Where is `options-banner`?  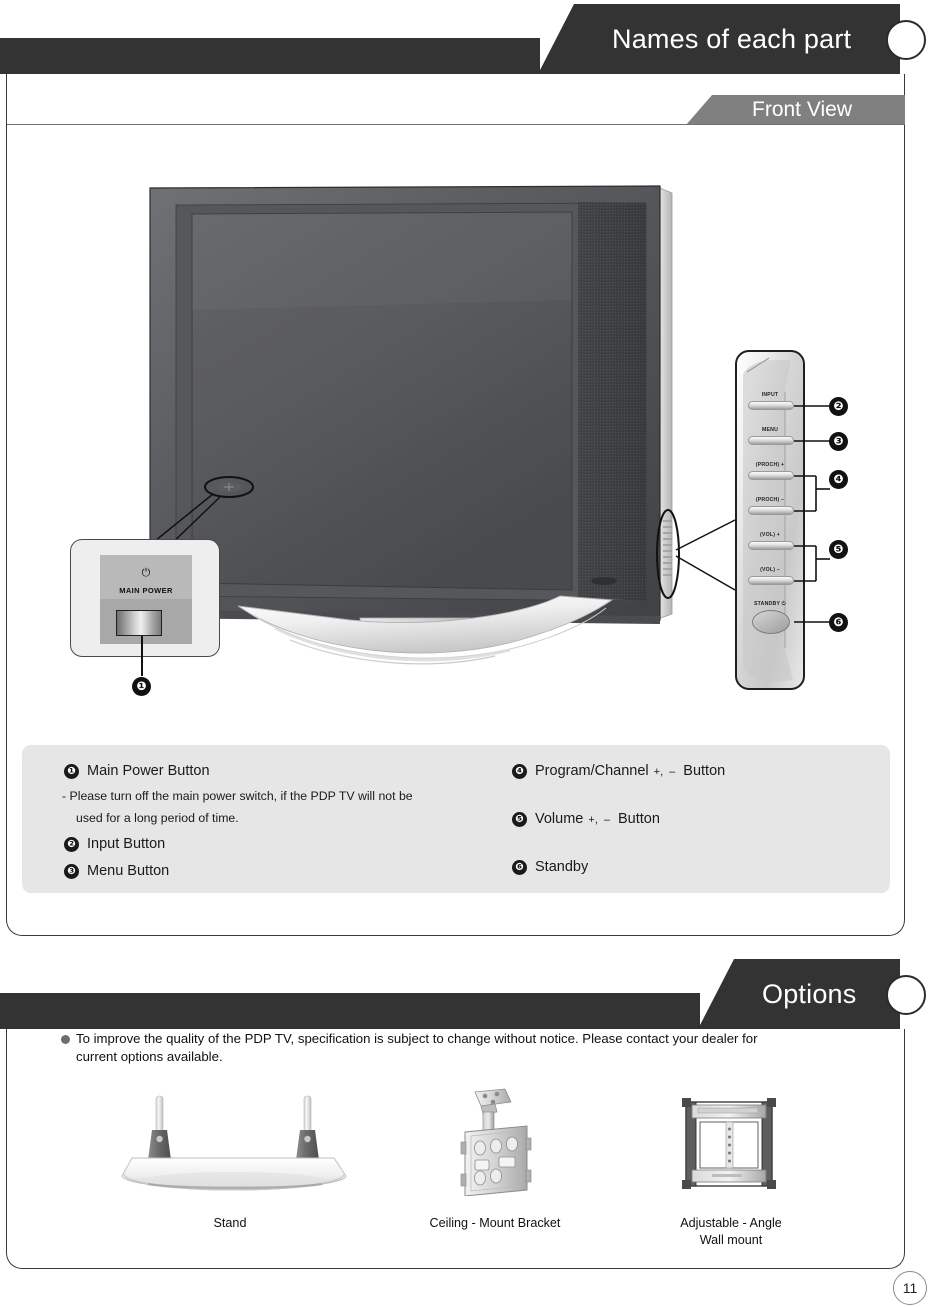
options-banner is located at coordinates (350, 1011).